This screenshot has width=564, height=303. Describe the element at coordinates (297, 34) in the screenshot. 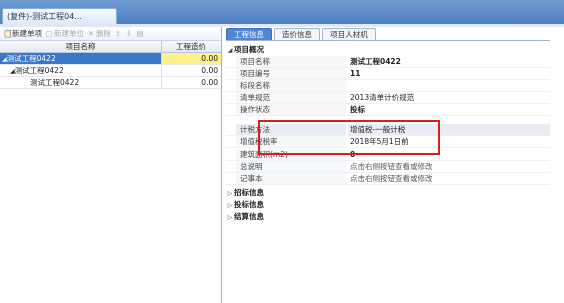

I see `tab-cost-info: 造价信息` at that location.